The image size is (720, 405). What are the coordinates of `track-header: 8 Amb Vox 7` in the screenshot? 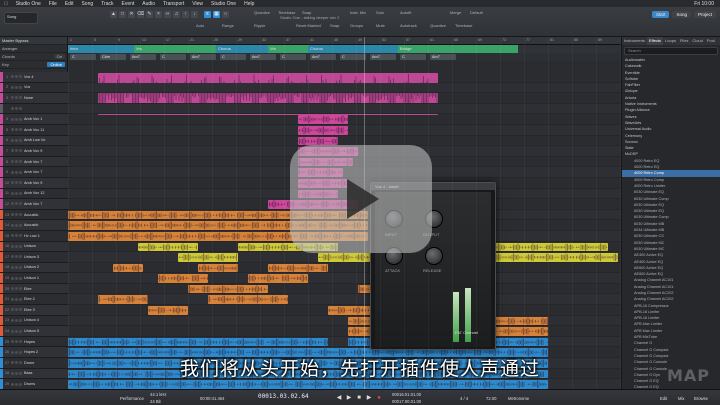 It's located at (34, 162).